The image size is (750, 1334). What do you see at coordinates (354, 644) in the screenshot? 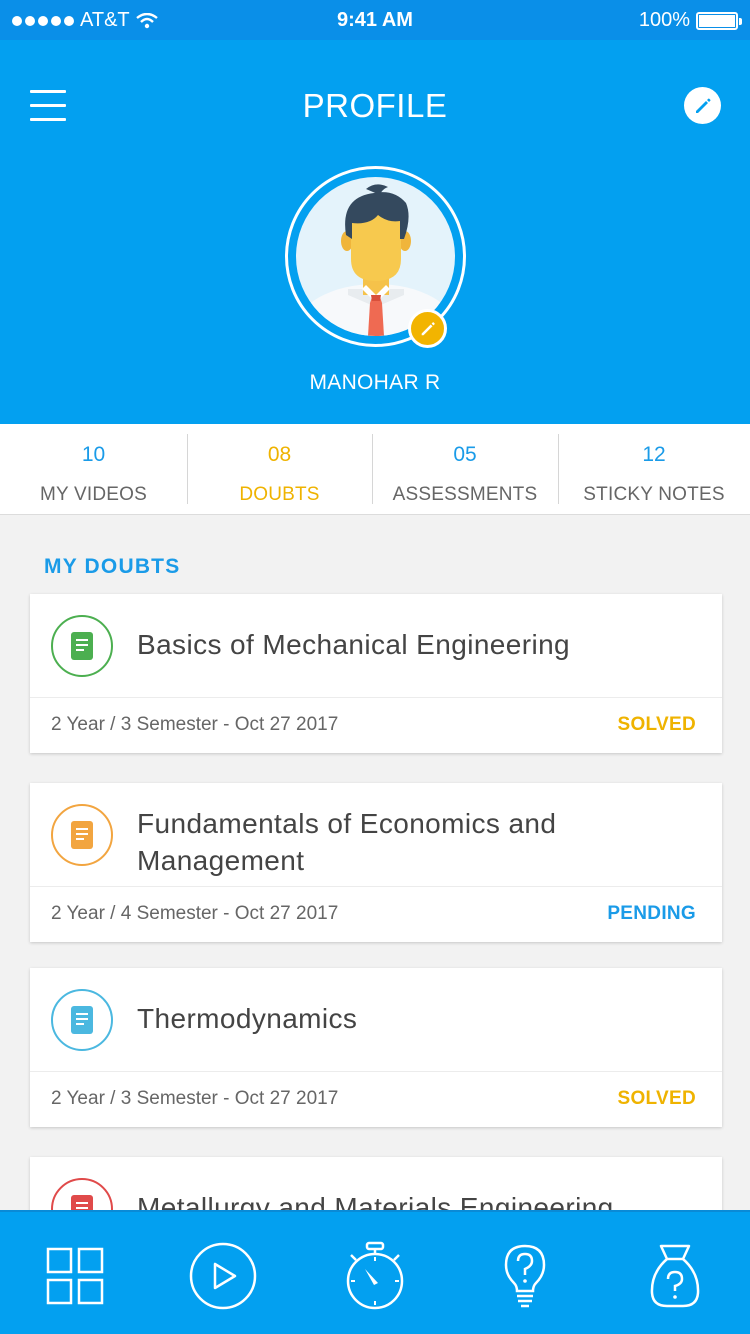
I see `doubt-title: Basics of Mechanical Engineering` at bounding box center [354, 644].